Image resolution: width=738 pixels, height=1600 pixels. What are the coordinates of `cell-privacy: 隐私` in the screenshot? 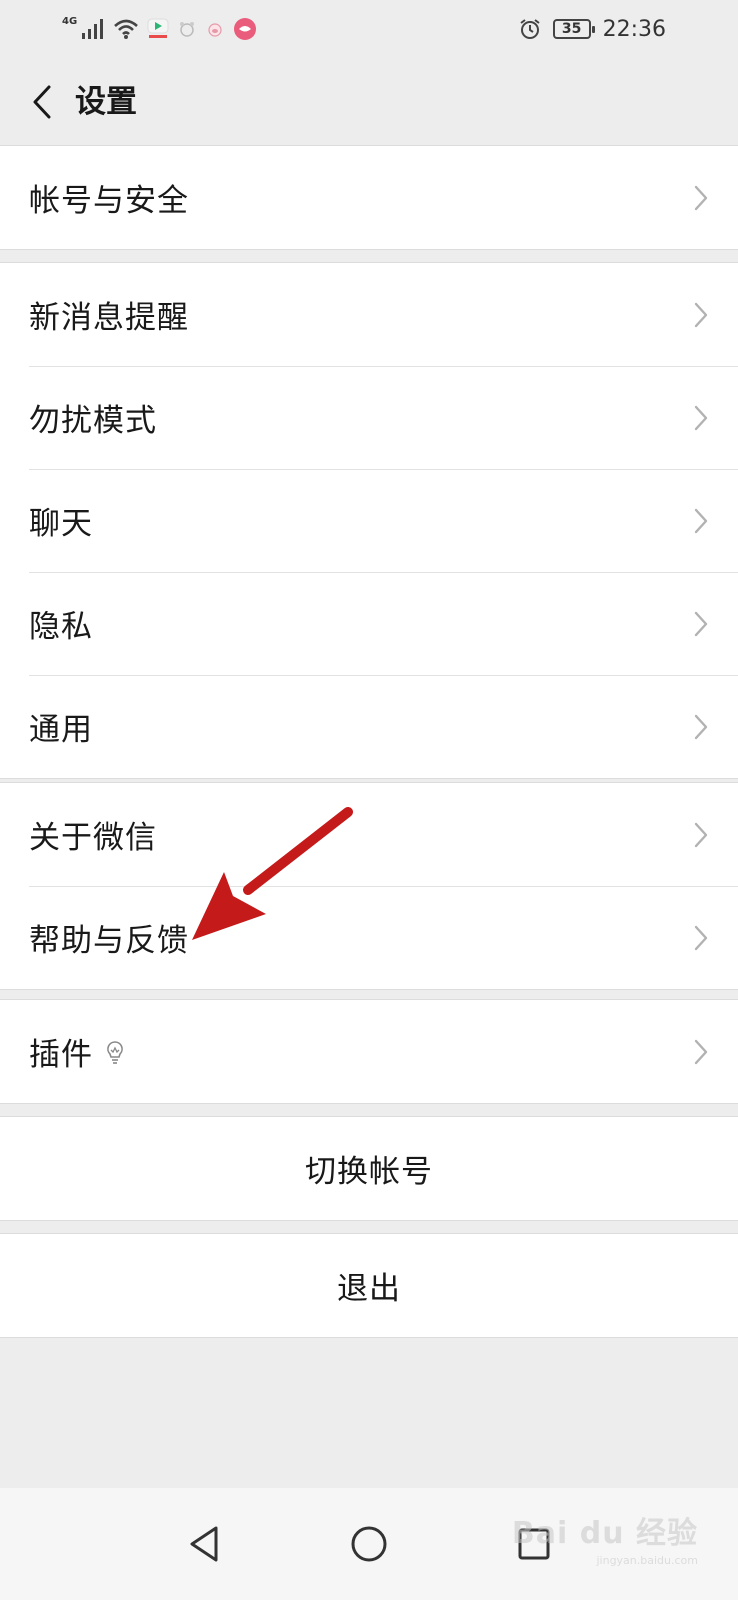 It's located at (369, 623).